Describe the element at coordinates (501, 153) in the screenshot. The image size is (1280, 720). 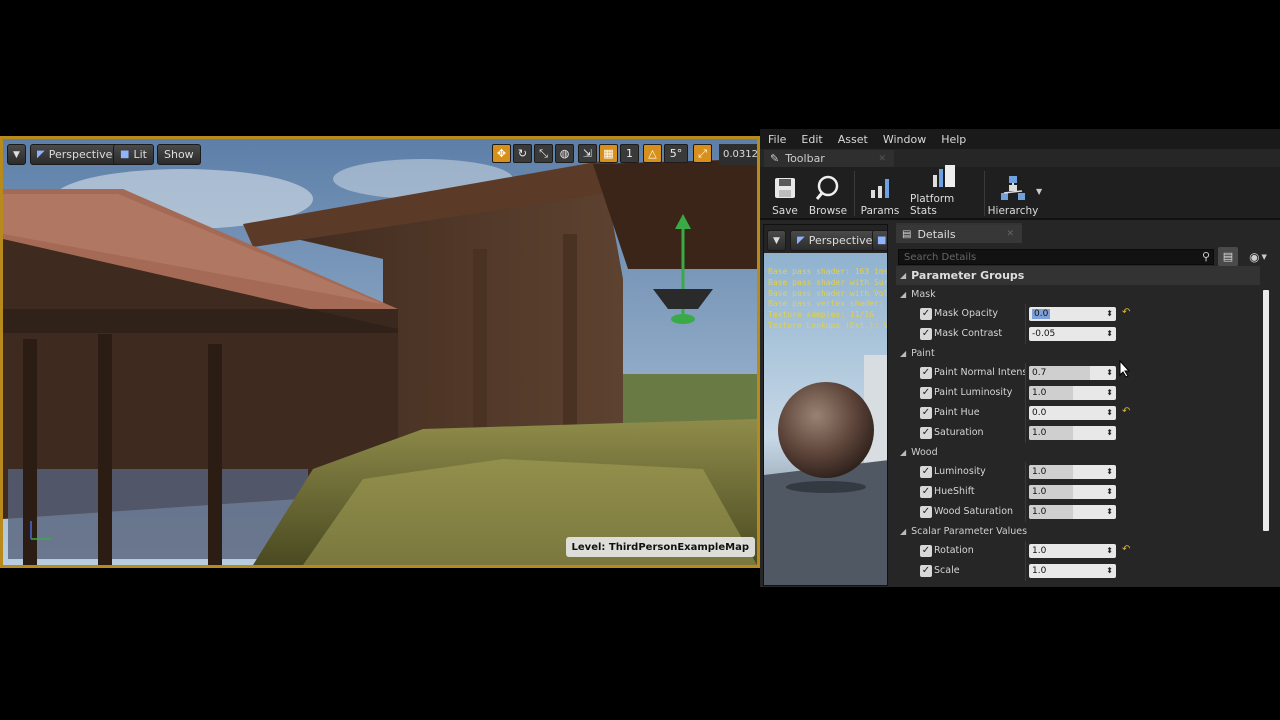
I see `translate-tool-icon: ✥` at that location.